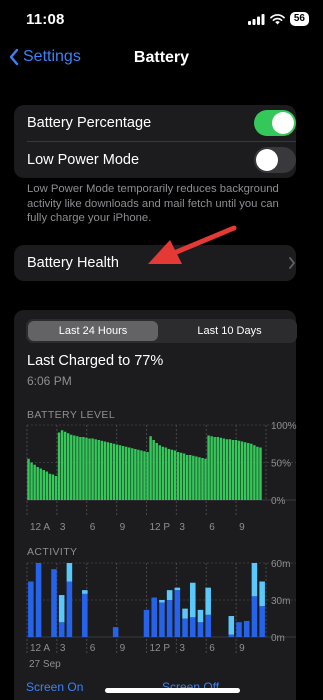  I want to click on activity-chart: 60m 30m 0m 12 A 3 6 9 12 P 3 6 9 27 Sep, so click(161, 614).